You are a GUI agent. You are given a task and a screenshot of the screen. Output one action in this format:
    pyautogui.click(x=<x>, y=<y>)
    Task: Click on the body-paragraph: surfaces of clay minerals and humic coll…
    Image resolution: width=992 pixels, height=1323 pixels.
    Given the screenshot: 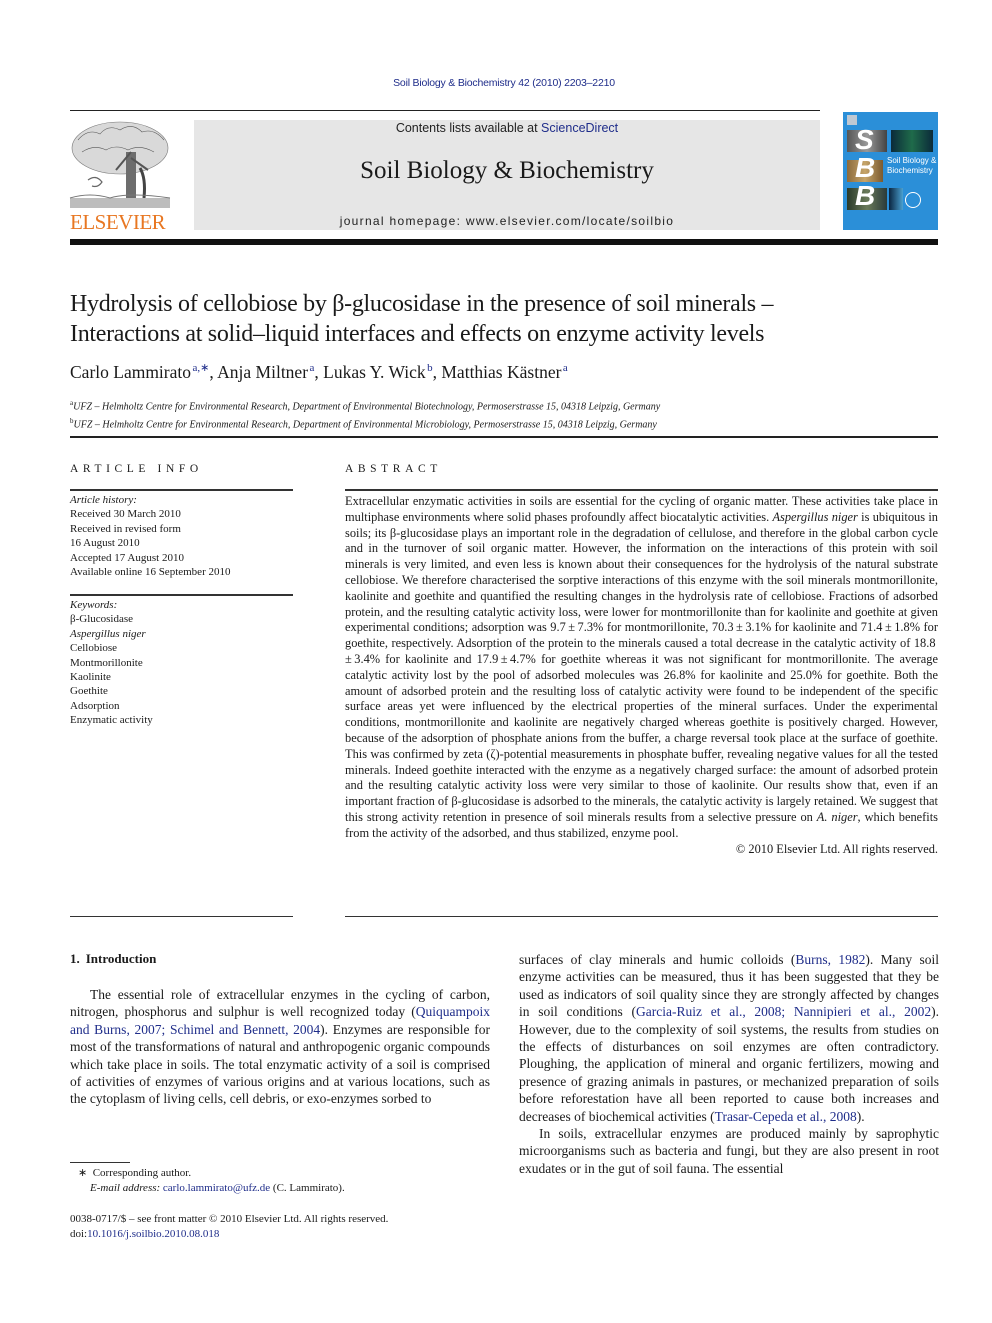 What is the action you would take?
    pyautogui.click(x=729, y=1038)
    